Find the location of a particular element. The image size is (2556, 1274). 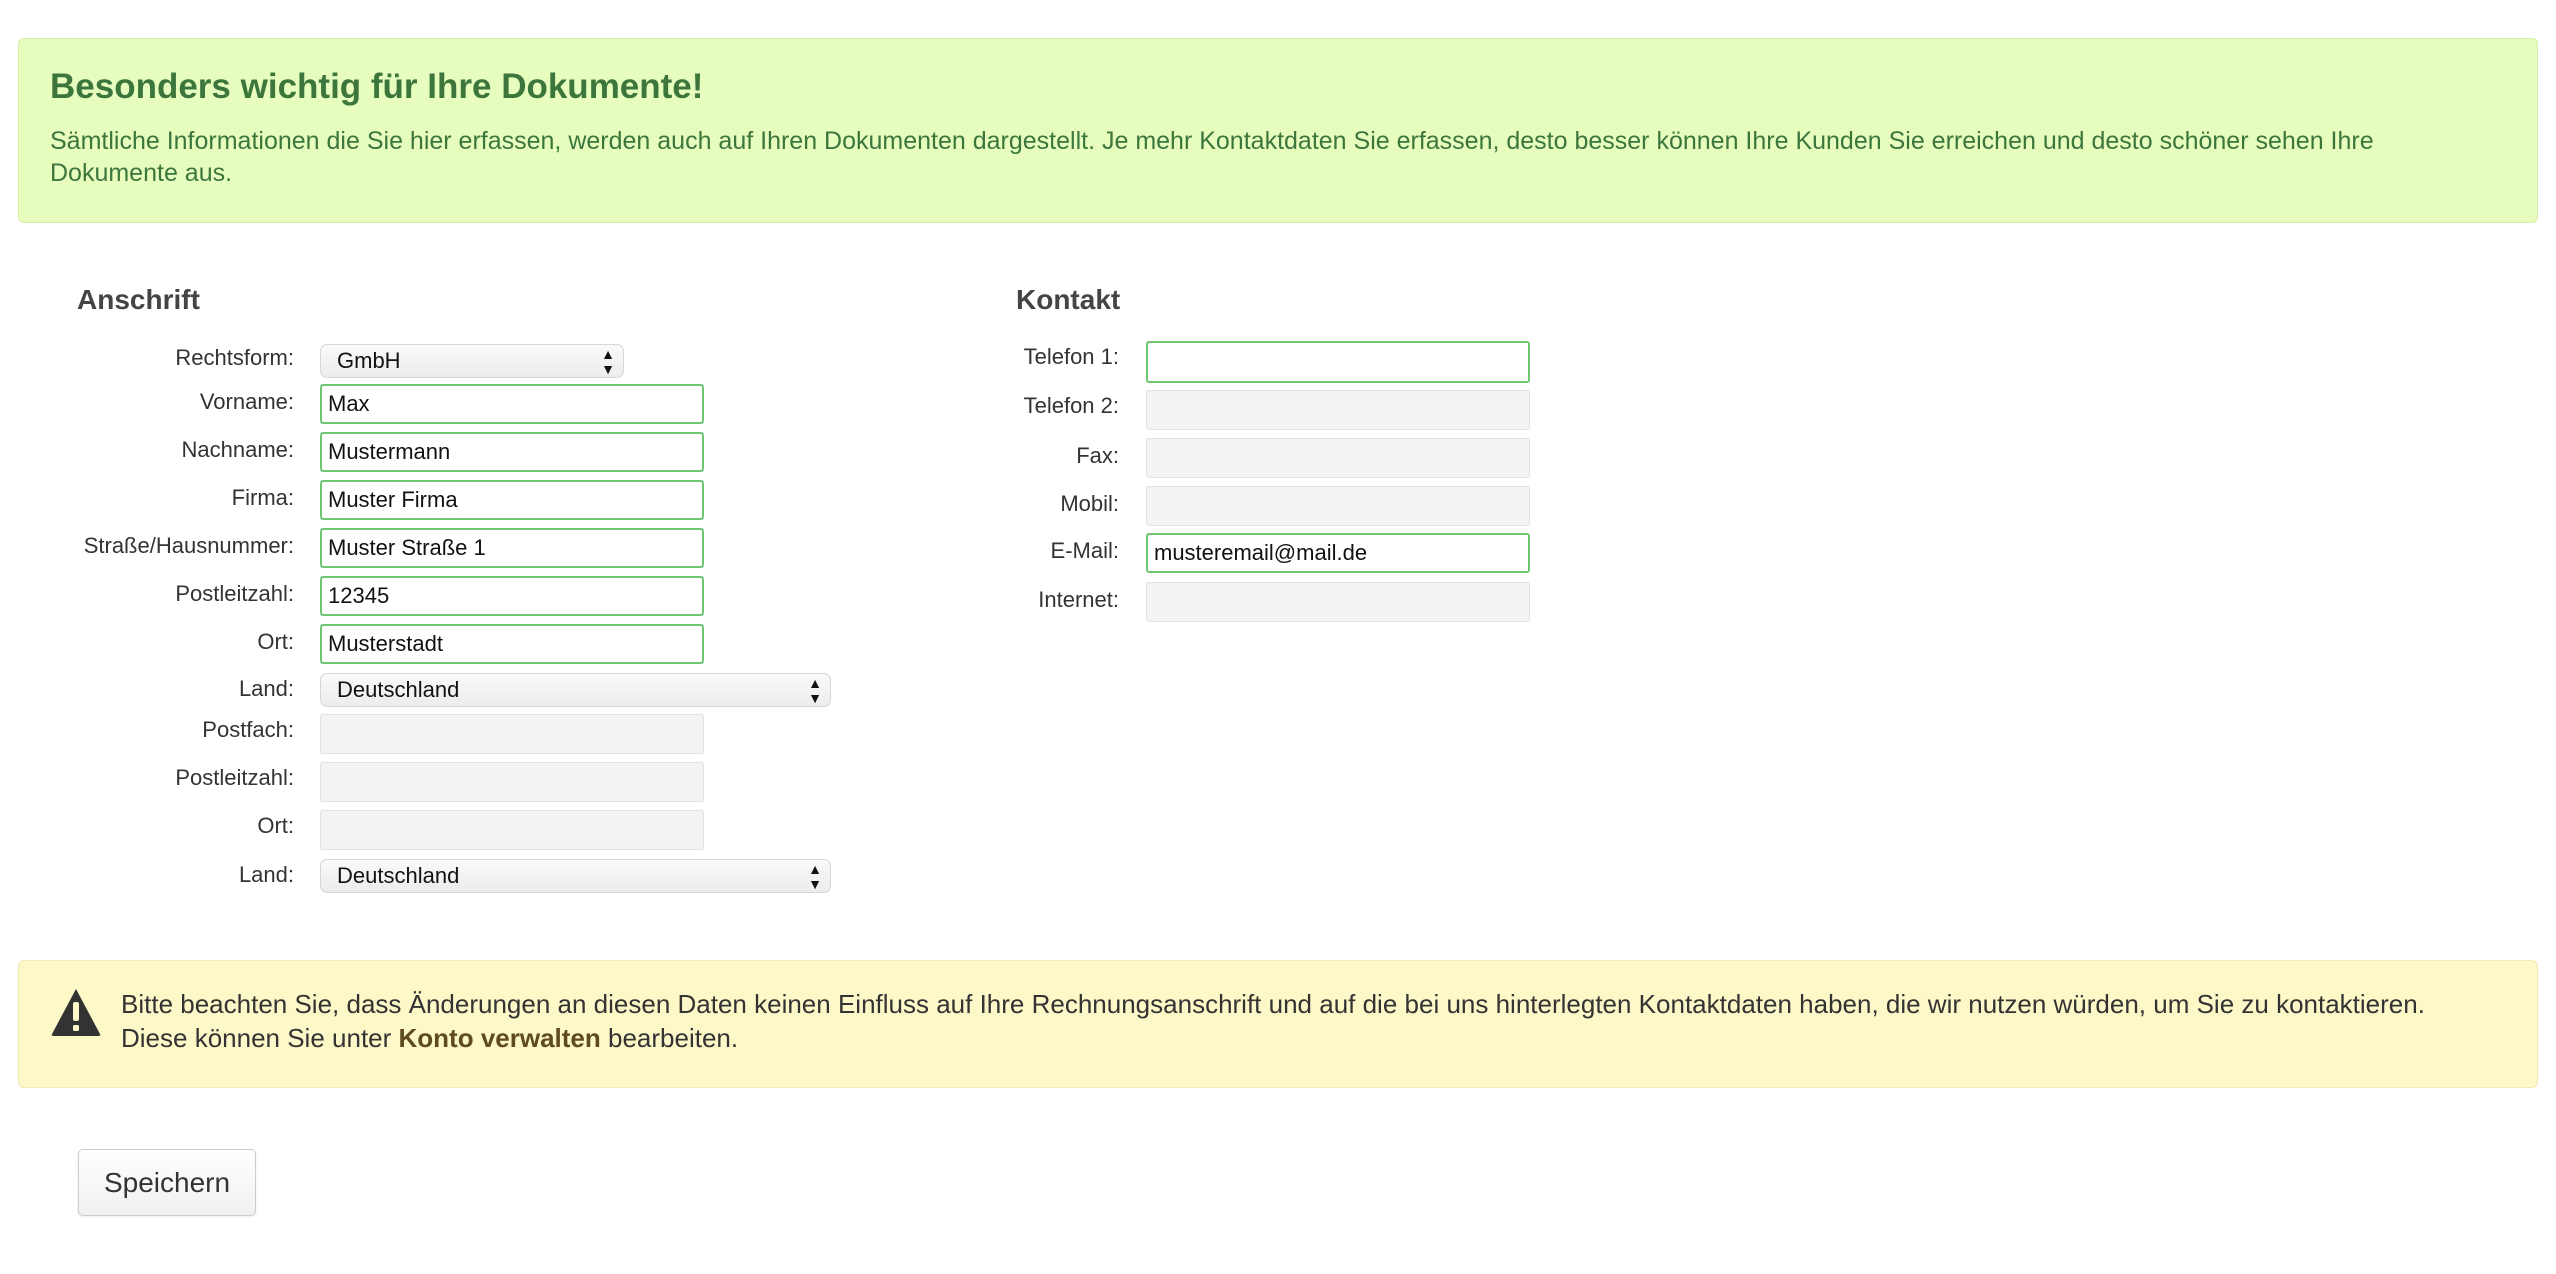

postfach-land-row: Land: Deutschland ▲ ▼ is located at coordinates (450, 879).